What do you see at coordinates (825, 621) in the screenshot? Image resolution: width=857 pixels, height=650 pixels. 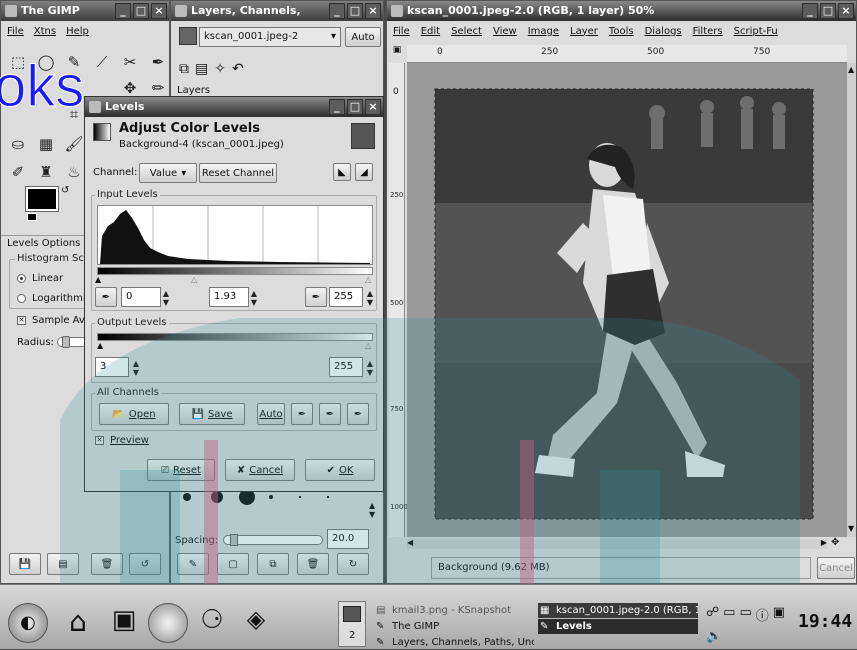 I see `clock: 19:44` at bounding box center [825, 621].